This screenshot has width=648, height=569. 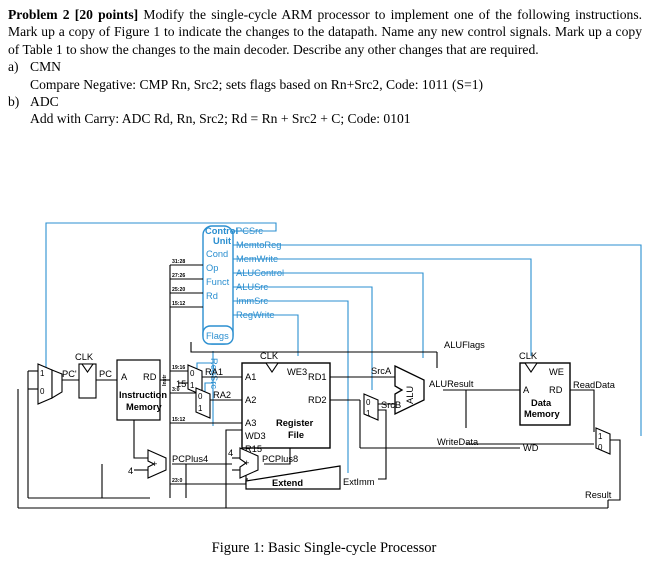 I want to click on bits-op: 27:26, so click(x=178, y=276).